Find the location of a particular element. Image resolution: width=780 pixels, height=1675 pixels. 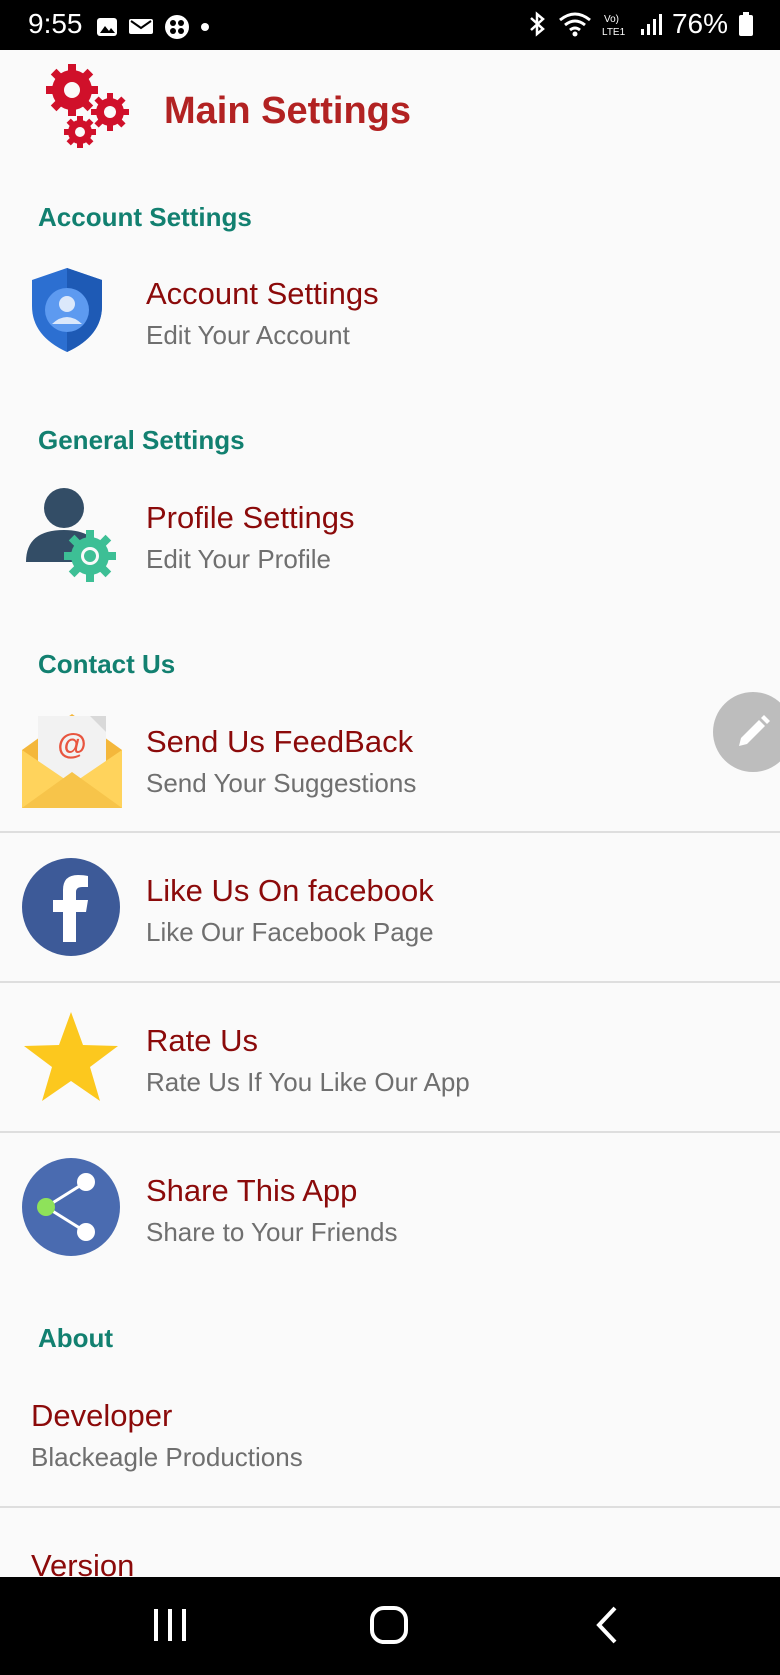

svg-text: Vo) is located at coordinates (611, 19).